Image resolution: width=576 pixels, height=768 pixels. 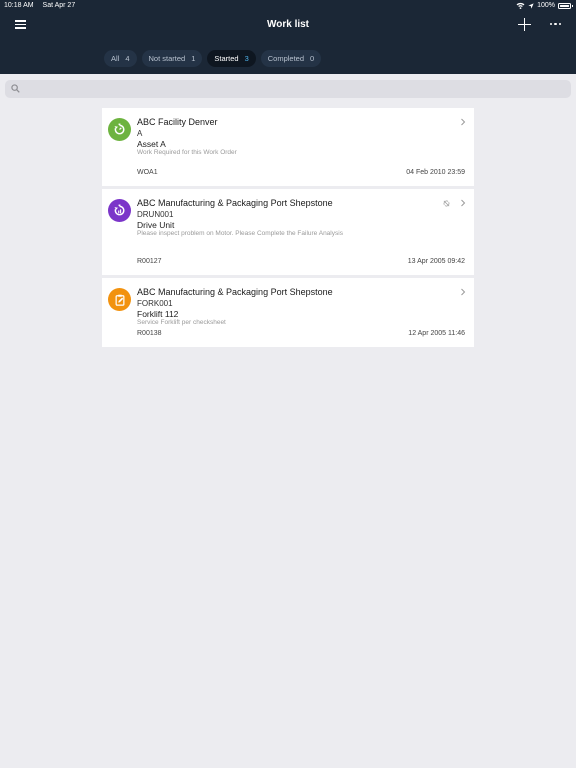 What do you see at coordinates (551, 24) in the screenshot?
I see `ellipsis-icon` at bounding box center [551, 24].